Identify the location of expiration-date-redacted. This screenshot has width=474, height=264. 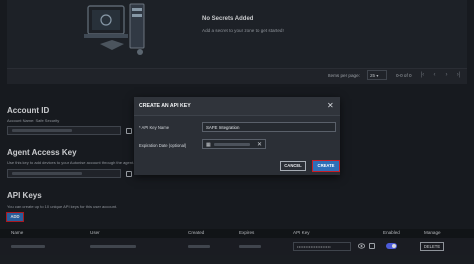
(232, 144).